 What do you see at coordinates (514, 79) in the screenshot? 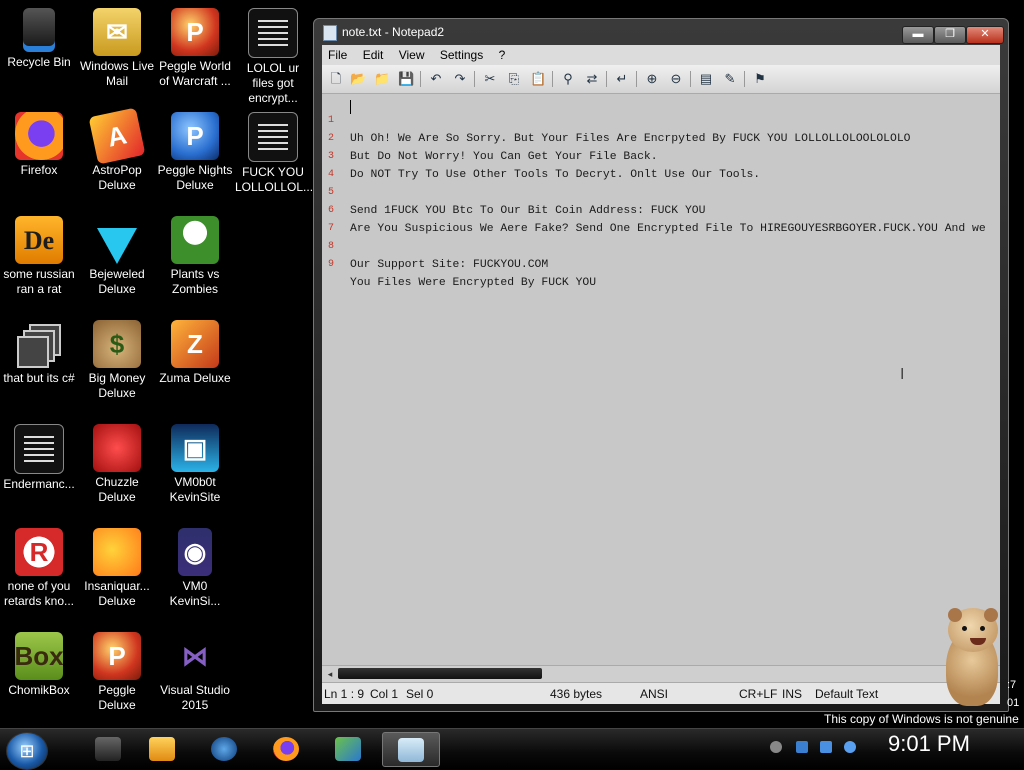
I see `copy-icon: ⎘` at bounding box center [514, 79].